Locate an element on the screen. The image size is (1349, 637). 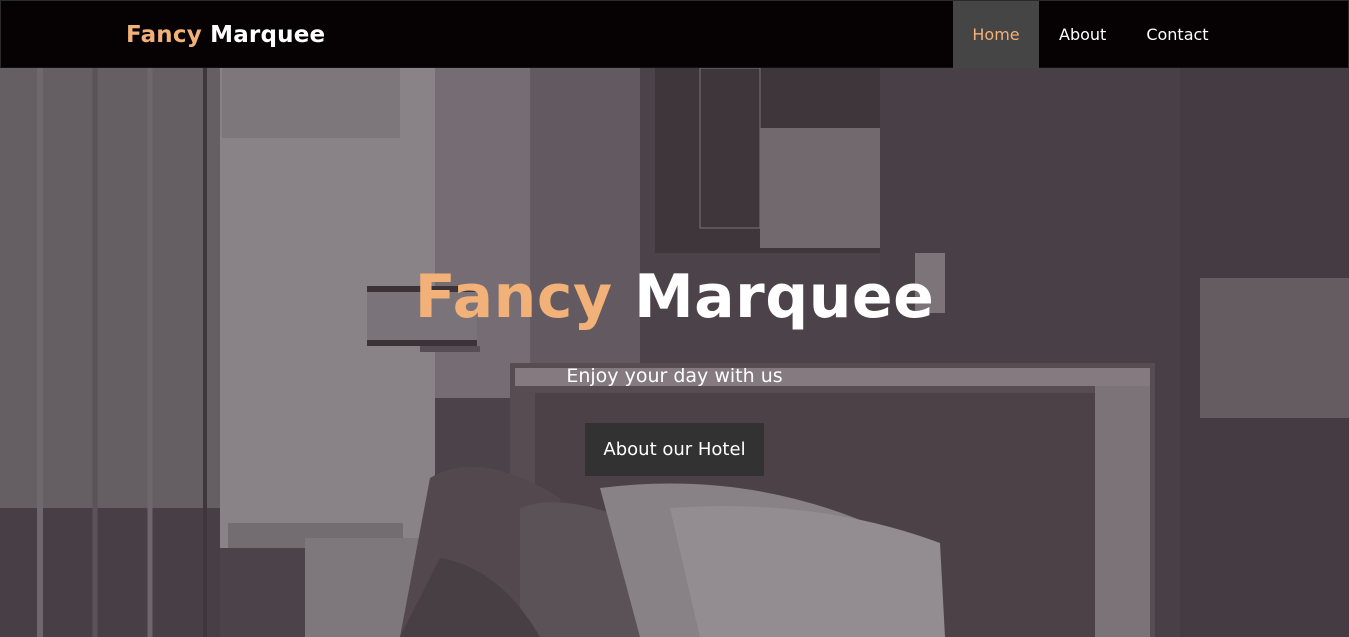
brand-rest-text: Marquee is located at coordinates (268, 35).